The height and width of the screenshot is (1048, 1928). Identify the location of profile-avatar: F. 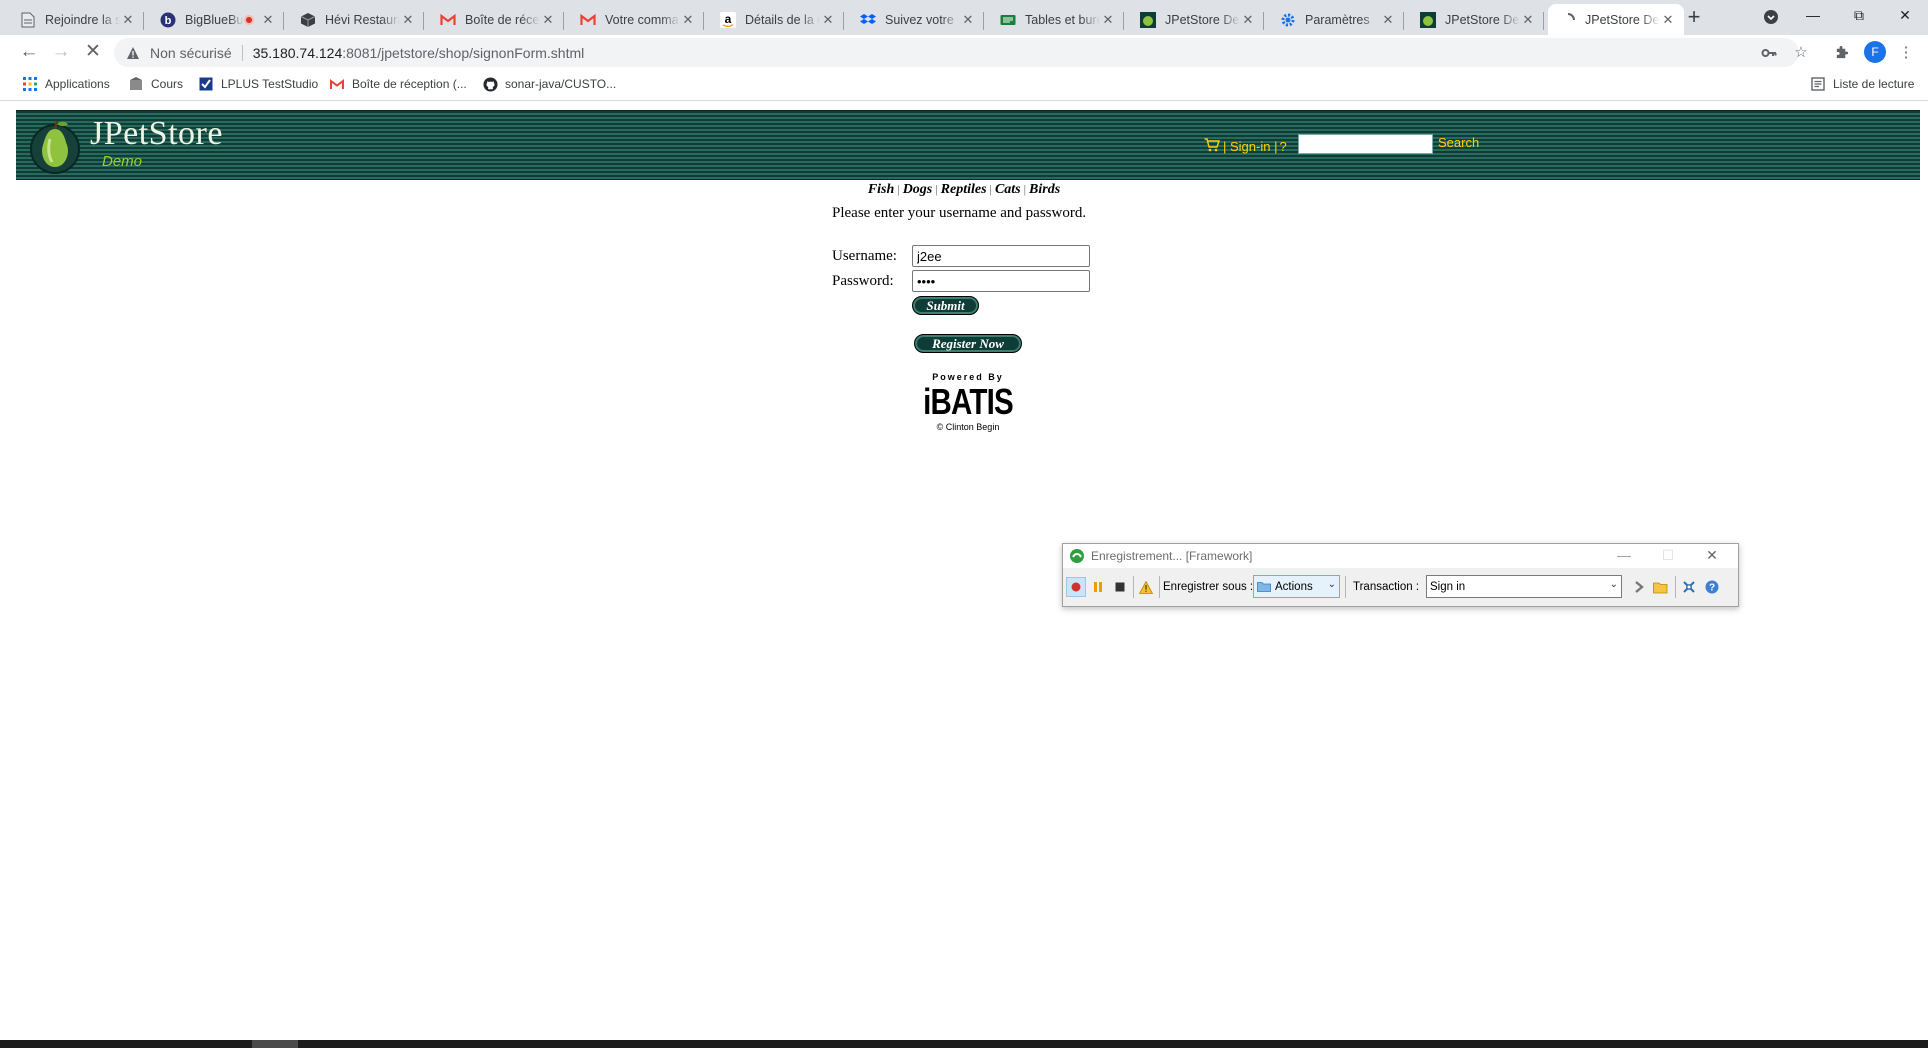
(1875, 52).